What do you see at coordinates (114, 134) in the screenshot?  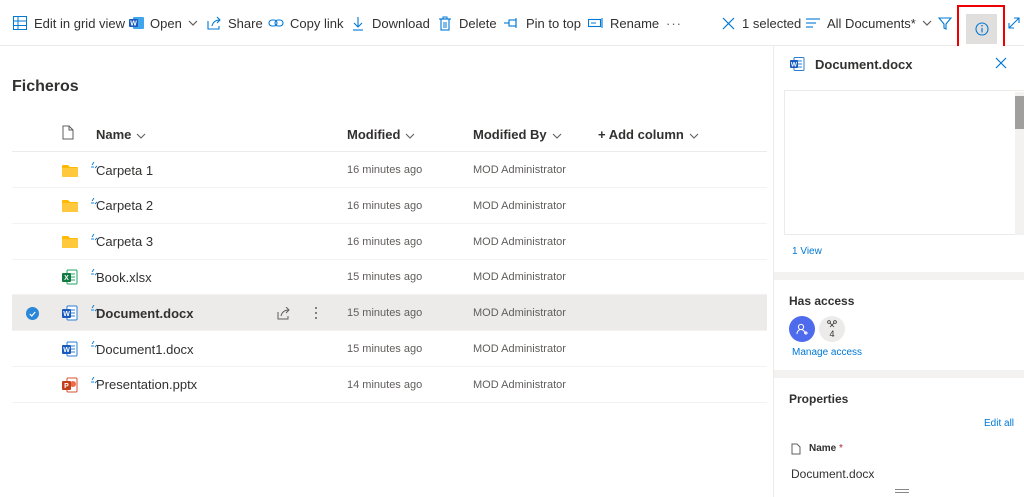 I see `name-column-label: Name` at bounding box center [114, 134].